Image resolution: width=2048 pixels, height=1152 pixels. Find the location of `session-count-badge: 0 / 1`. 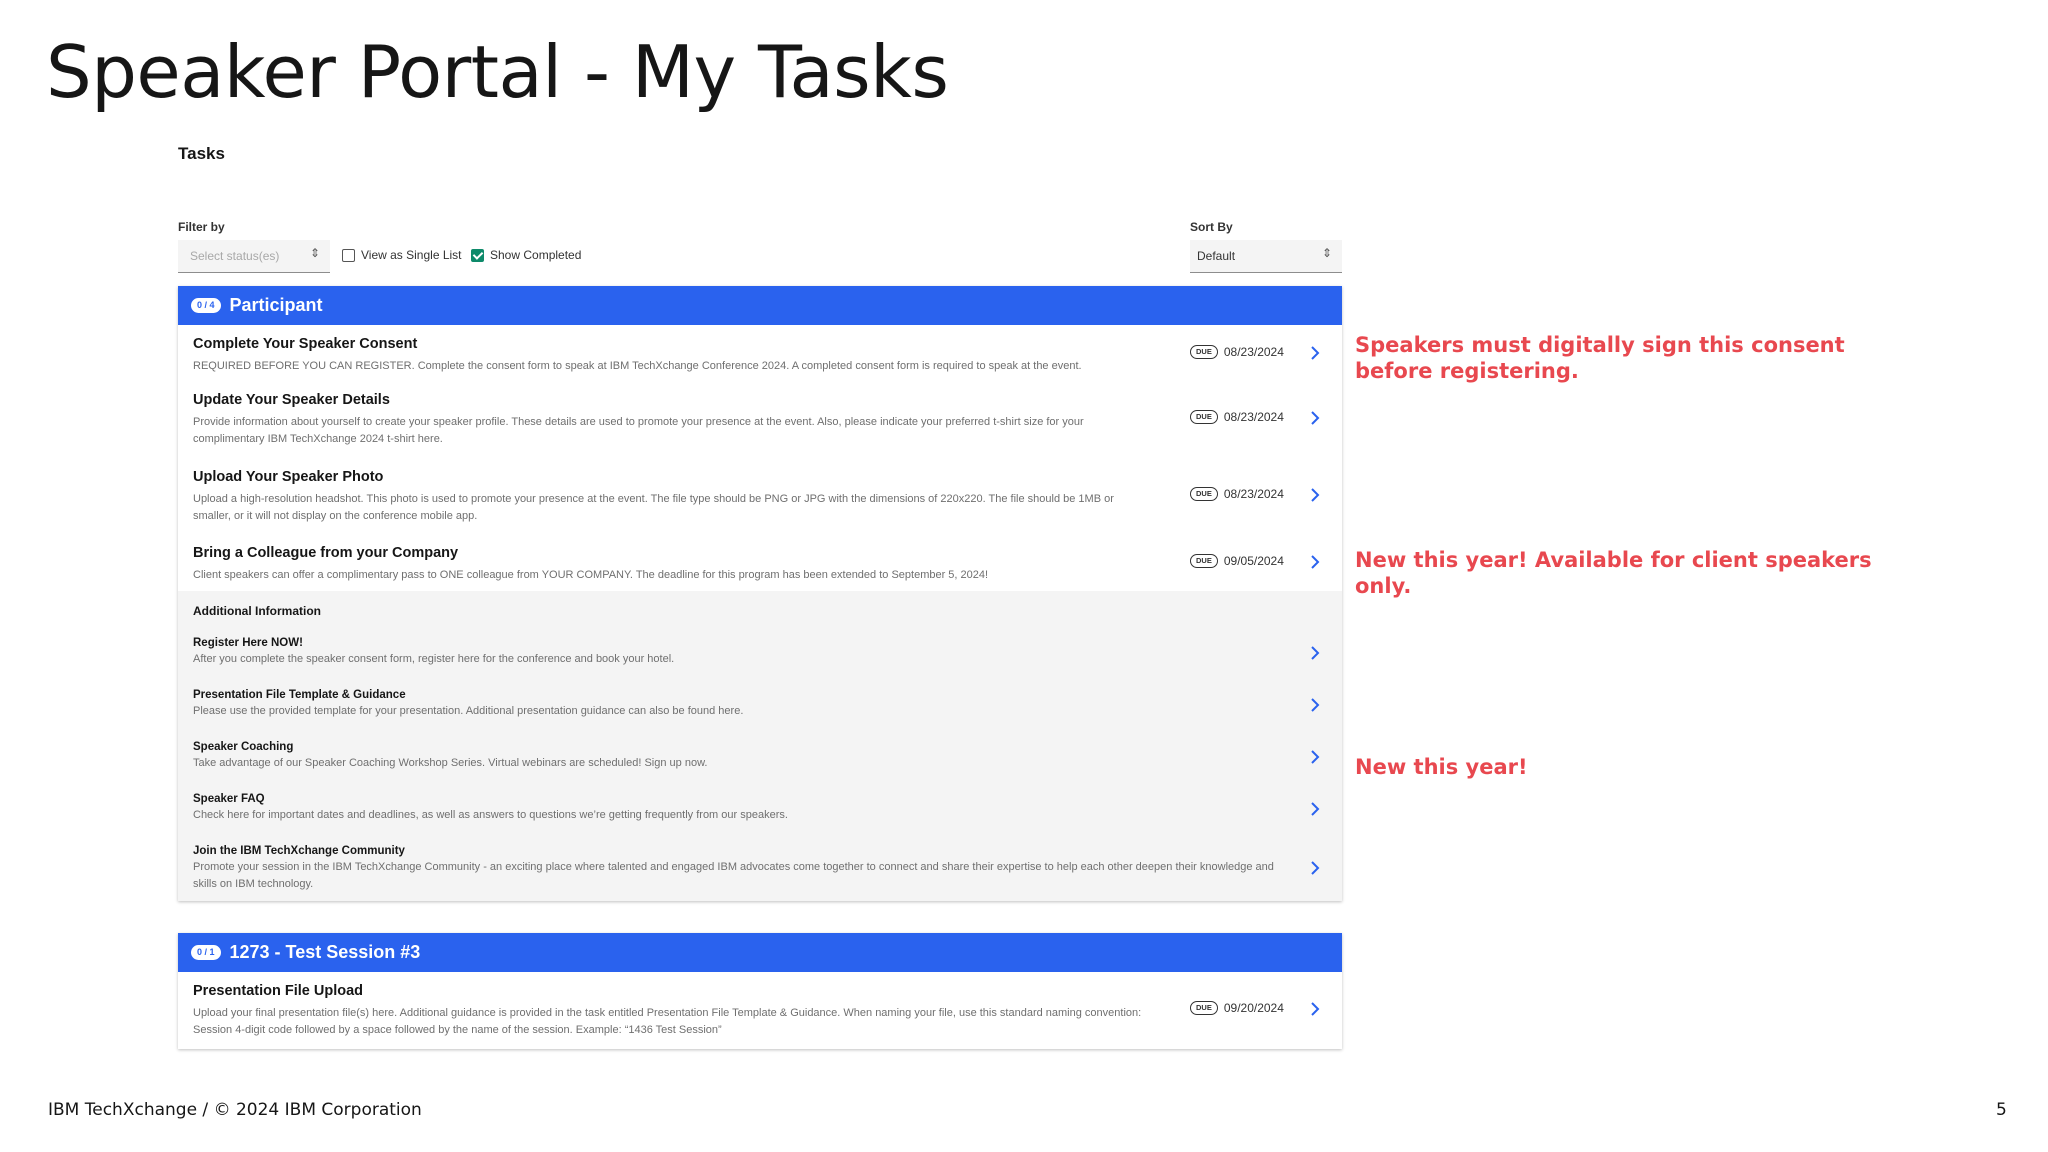

session-count-badge: 0 / 1 is located at coordinates (206, 952).